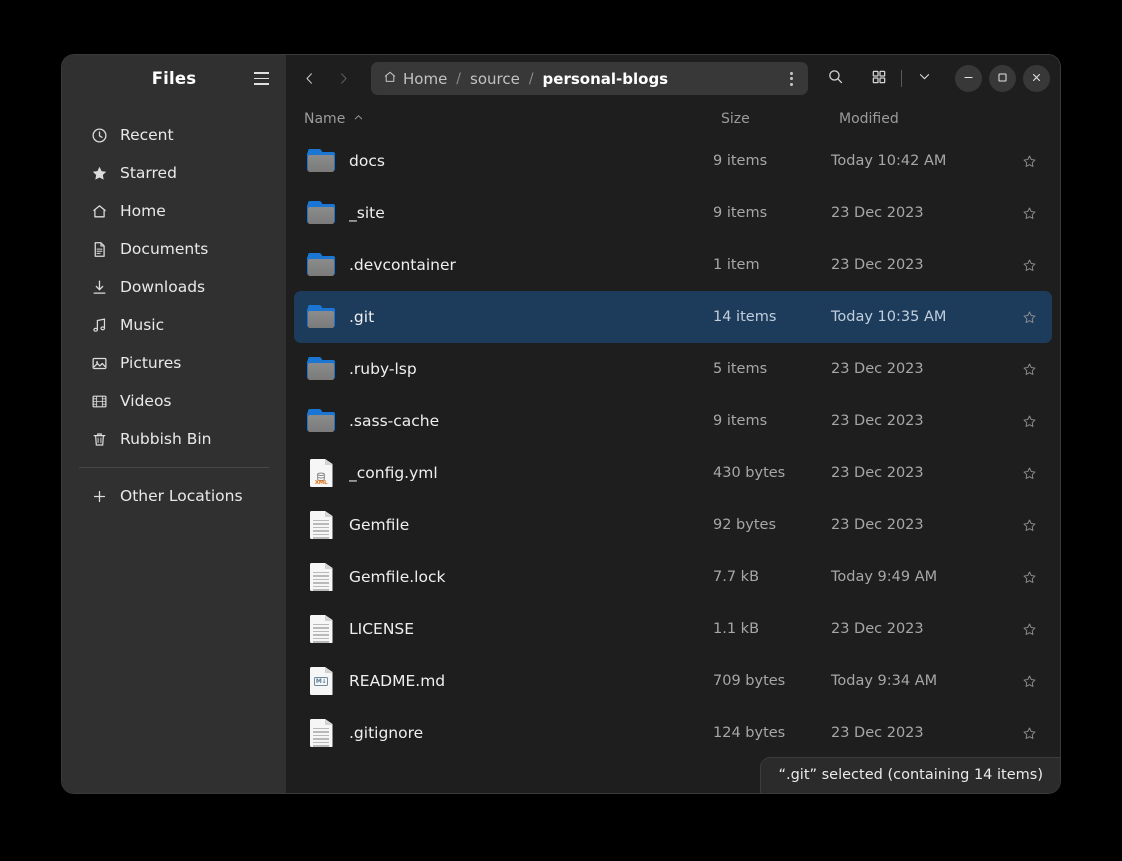 The image size is (1122, 861). I want to click on chevron-up-icon, so click(358, 119).